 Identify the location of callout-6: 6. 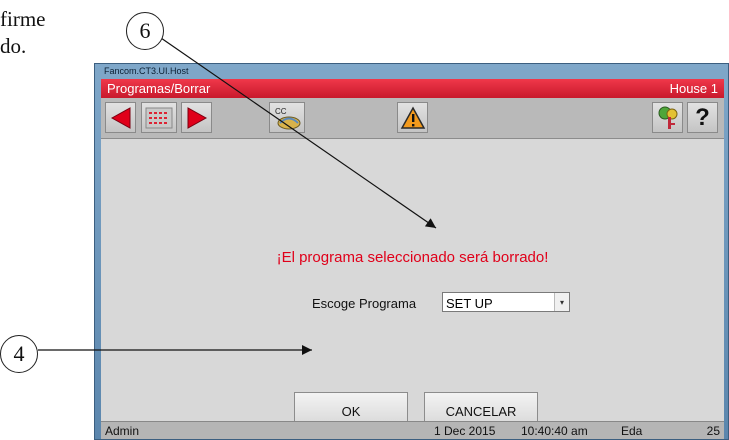
(145, 31).